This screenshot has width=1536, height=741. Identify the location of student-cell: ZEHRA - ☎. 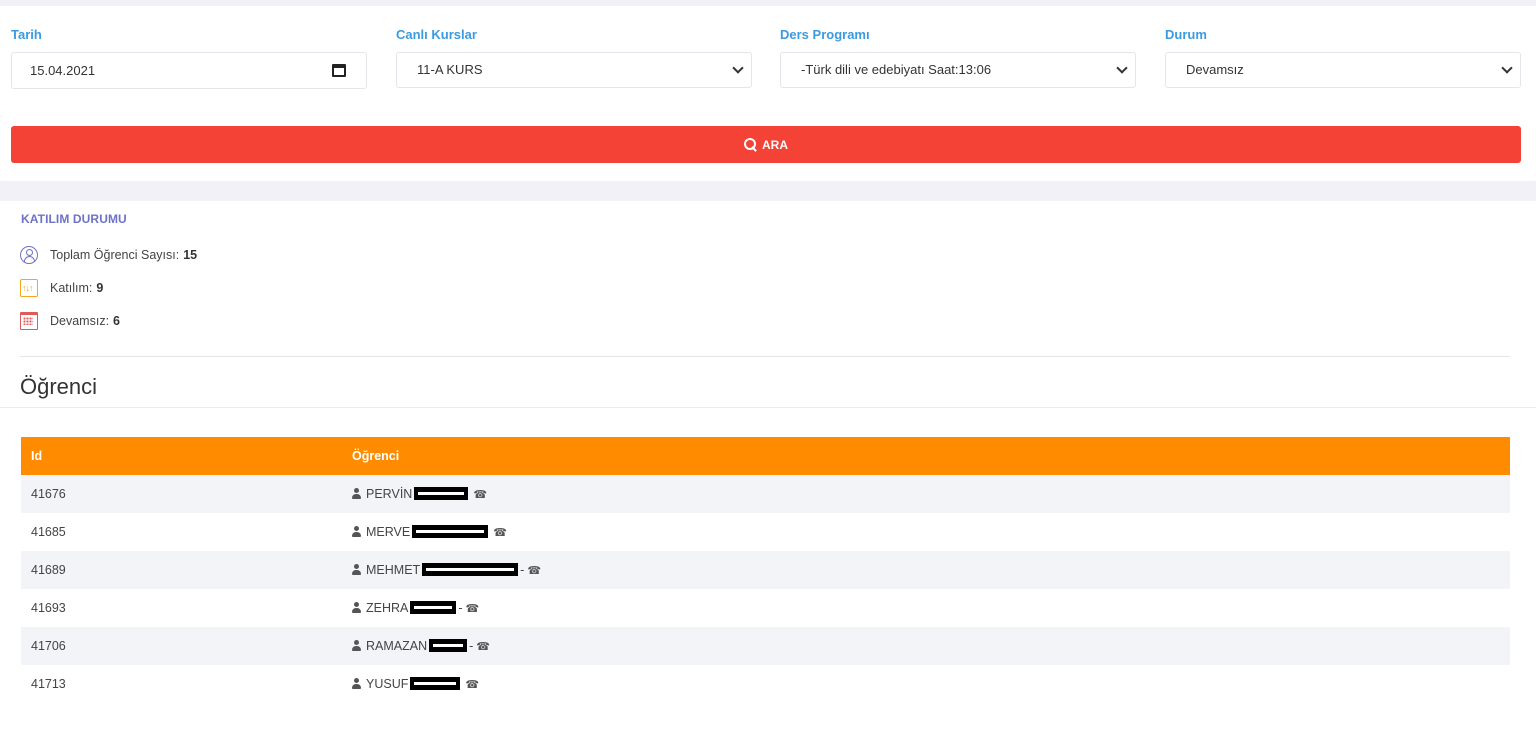
(926, 608).